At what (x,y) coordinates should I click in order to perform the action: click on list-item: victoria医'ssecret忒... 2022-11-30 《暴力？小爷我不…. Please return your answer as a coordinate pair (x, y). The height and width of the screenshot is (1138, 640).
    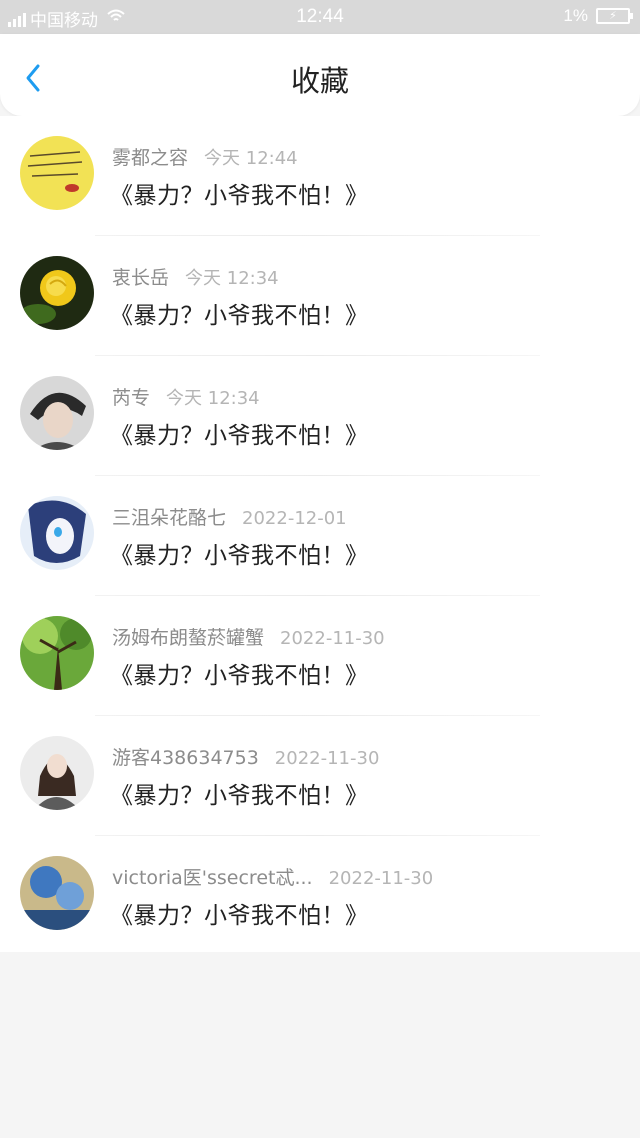
    Looking at the image, I should click on (320, 896).